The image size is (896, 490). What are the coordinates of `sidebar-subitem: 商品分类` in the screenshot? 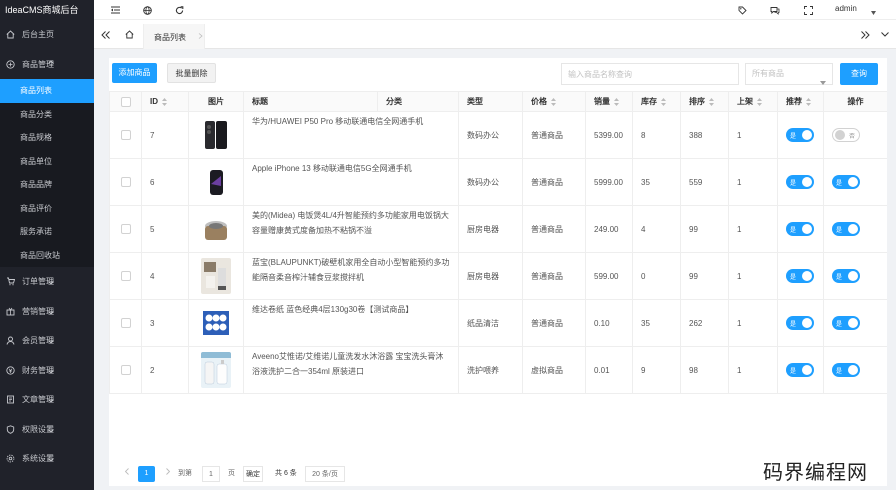 It's located at (47, 115).